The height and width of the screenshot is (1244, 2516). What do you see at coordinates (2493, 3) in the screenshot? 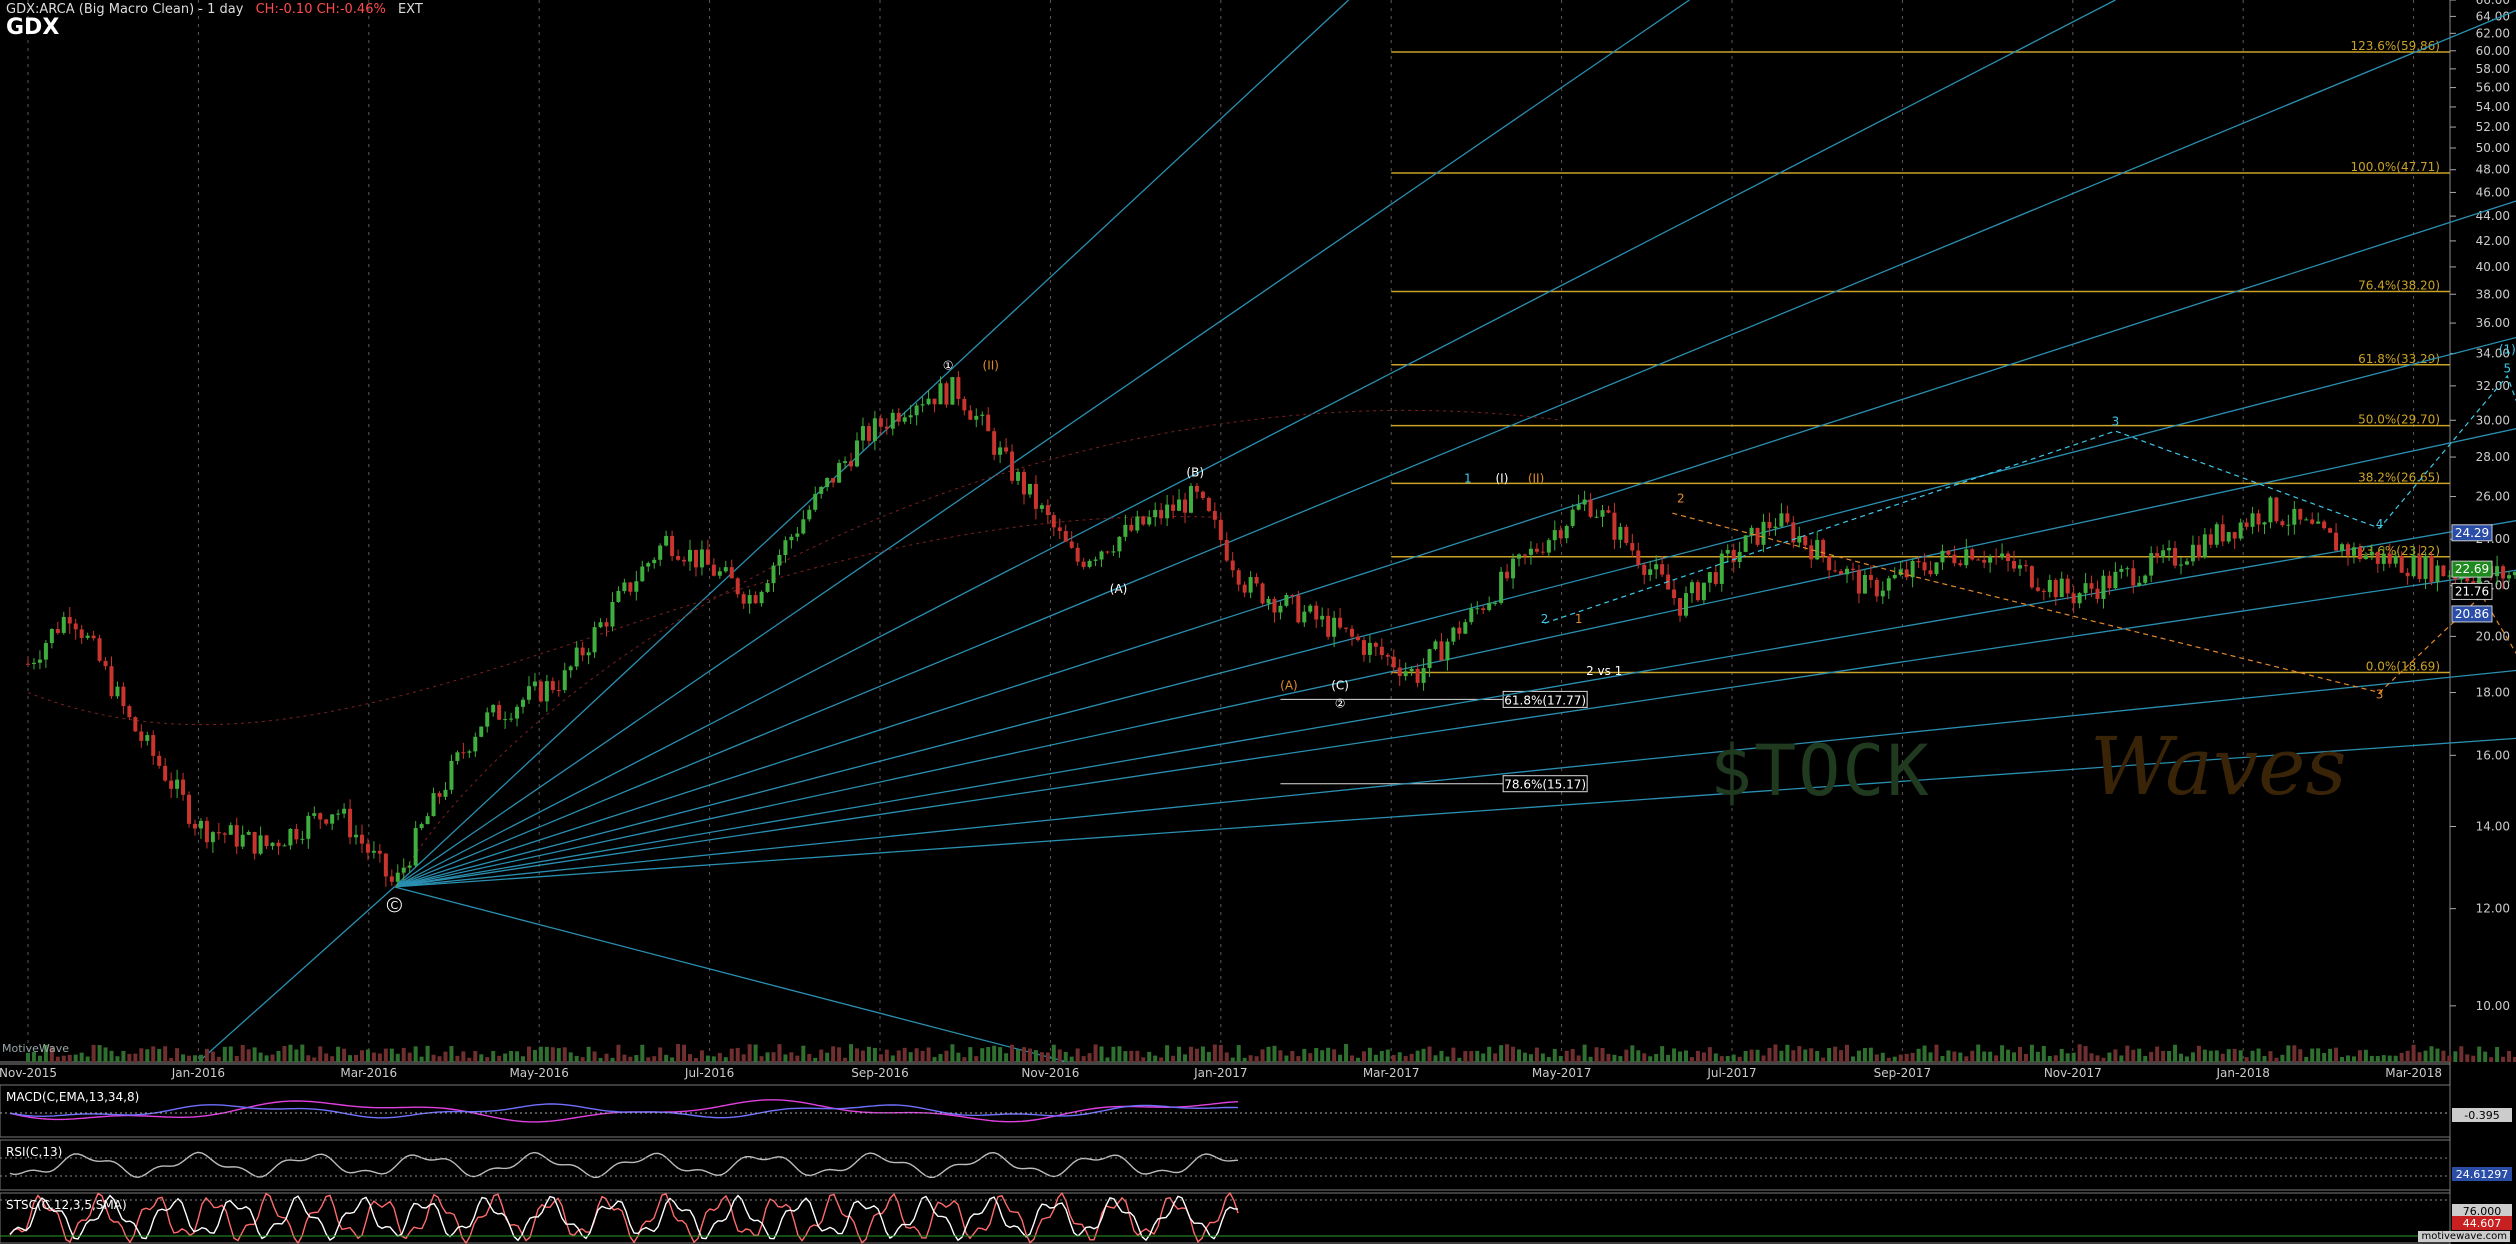
I see `y-tick-label: 66.00` at bounding box center [2493, 3].